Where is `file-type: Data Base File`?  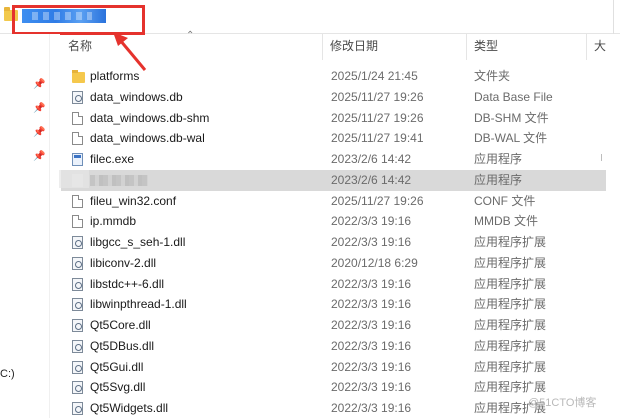
file-type: Data Base File is located at coordinates (513, 96).